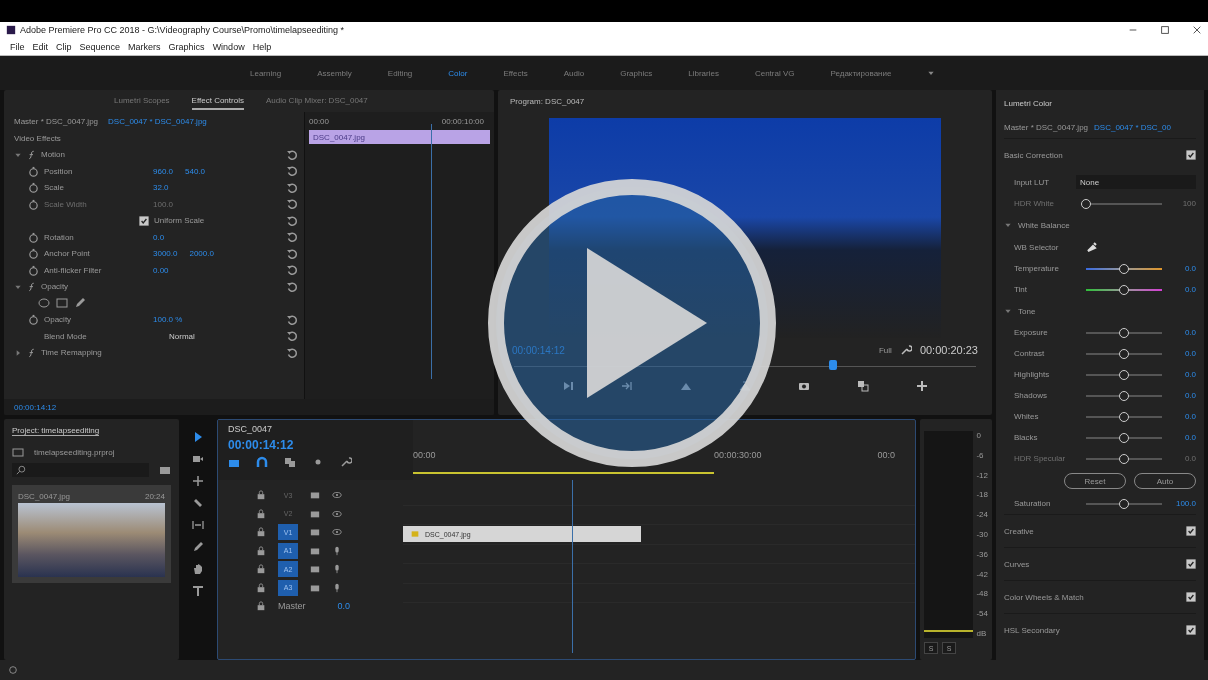 The height and width of the screenshot is (680, 1208). Describe the element at coordinates (334, 73) in the screenshot. I see `workspace-tab: Assembly` at that location.